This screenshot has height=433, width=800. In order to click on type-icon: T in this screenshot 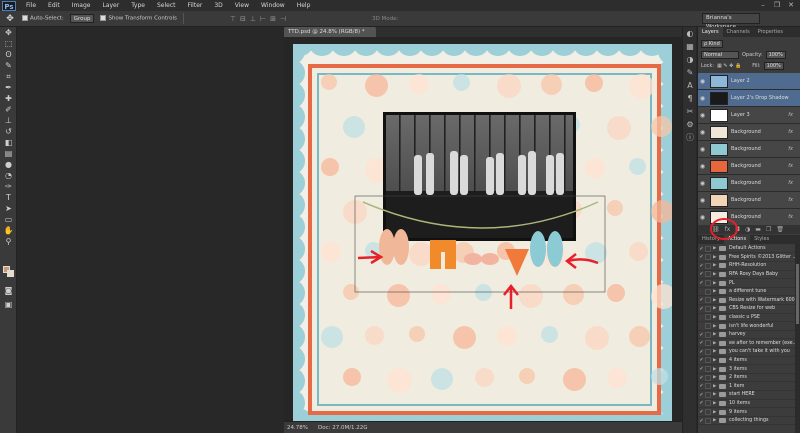, I will do `click(8, 197)`.